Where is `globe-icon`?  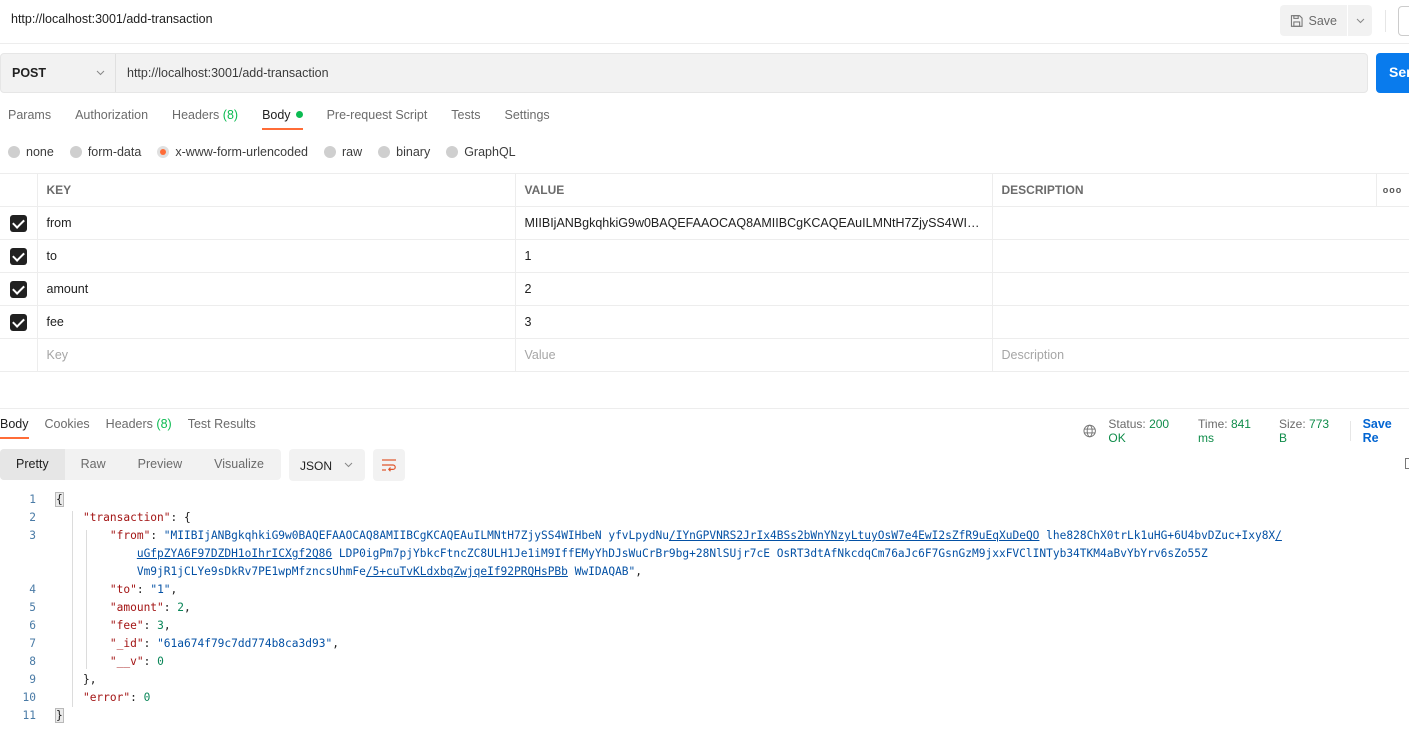 globe-icon is located at coordinates (1089, 431).